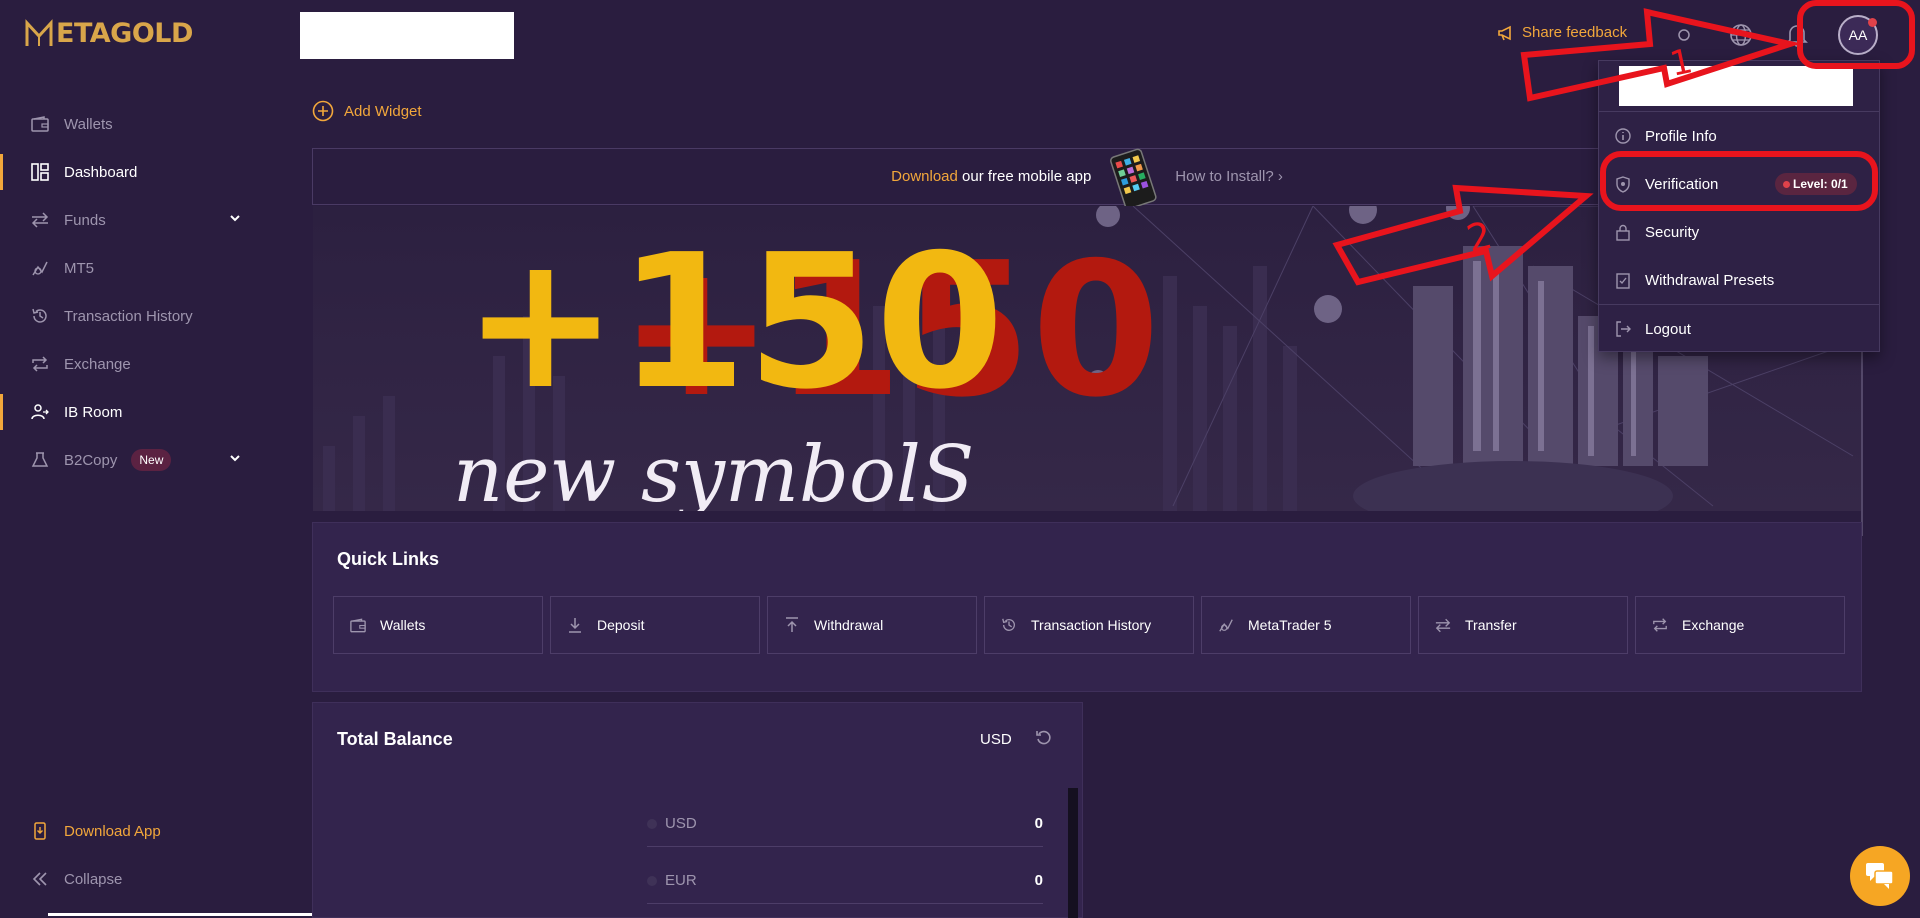  I want to click on quick-link-withdrawal: Withdrawal, so click(872, 625).